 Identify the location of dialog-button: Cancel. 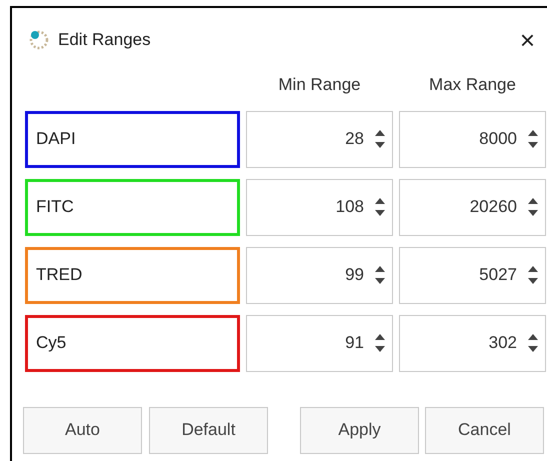
(484, 430).